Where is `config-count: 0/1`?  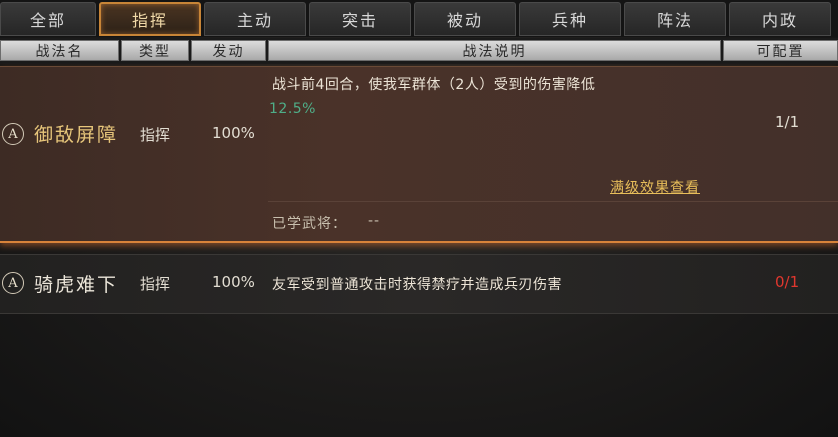
config-count: 0/1 is located at coordinates (787, 282).